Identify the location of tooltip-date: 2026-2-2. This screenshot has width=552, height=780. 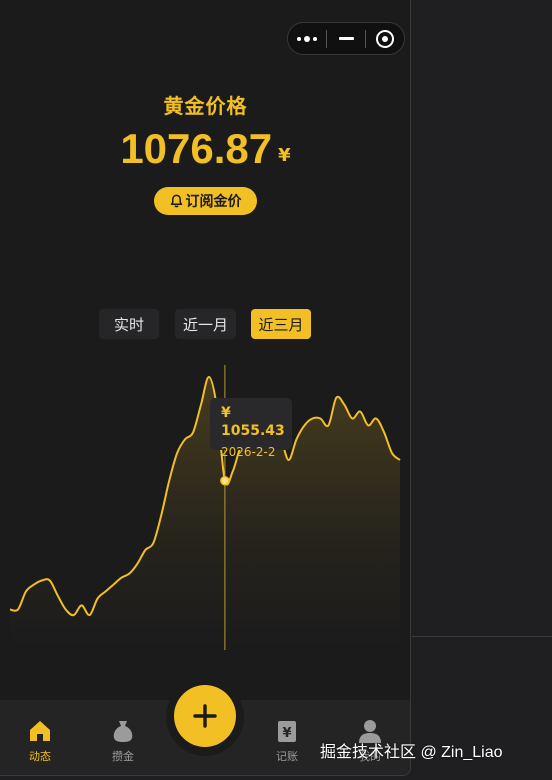
(248, 452).